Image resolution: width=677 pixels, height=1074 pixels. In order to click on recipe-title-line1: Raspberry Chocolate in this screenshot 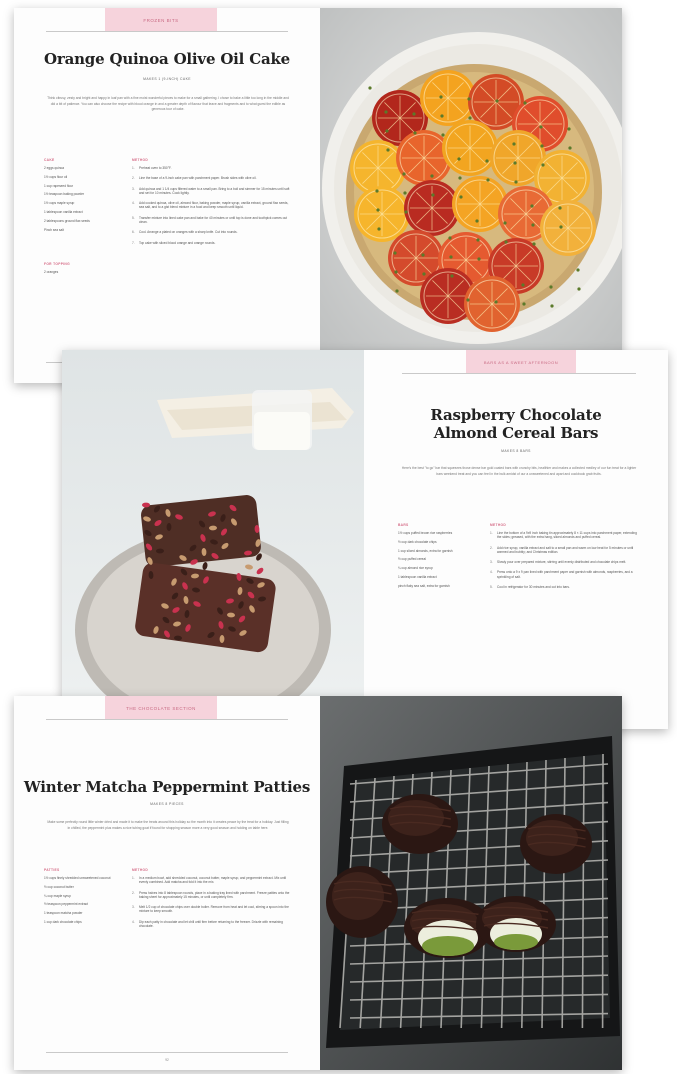, I will do `click(516, 415)`.